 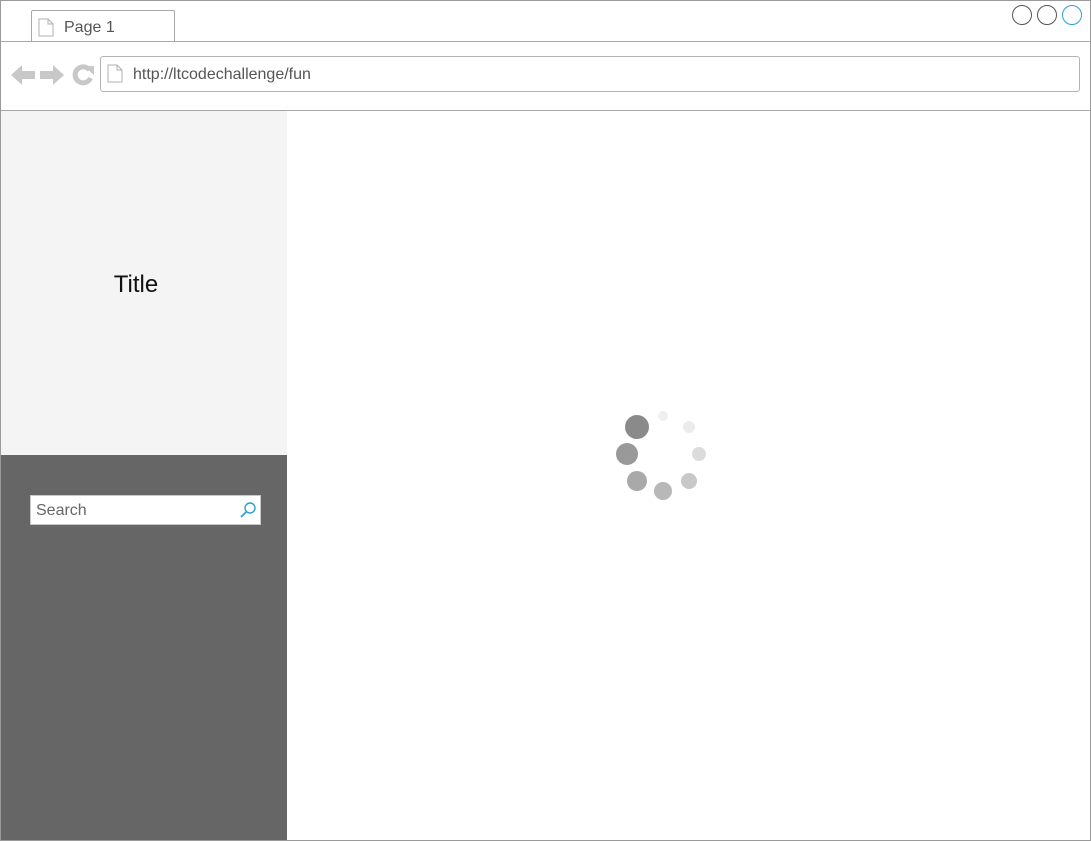 I want to click on back-button, so click(x=23, y=75).